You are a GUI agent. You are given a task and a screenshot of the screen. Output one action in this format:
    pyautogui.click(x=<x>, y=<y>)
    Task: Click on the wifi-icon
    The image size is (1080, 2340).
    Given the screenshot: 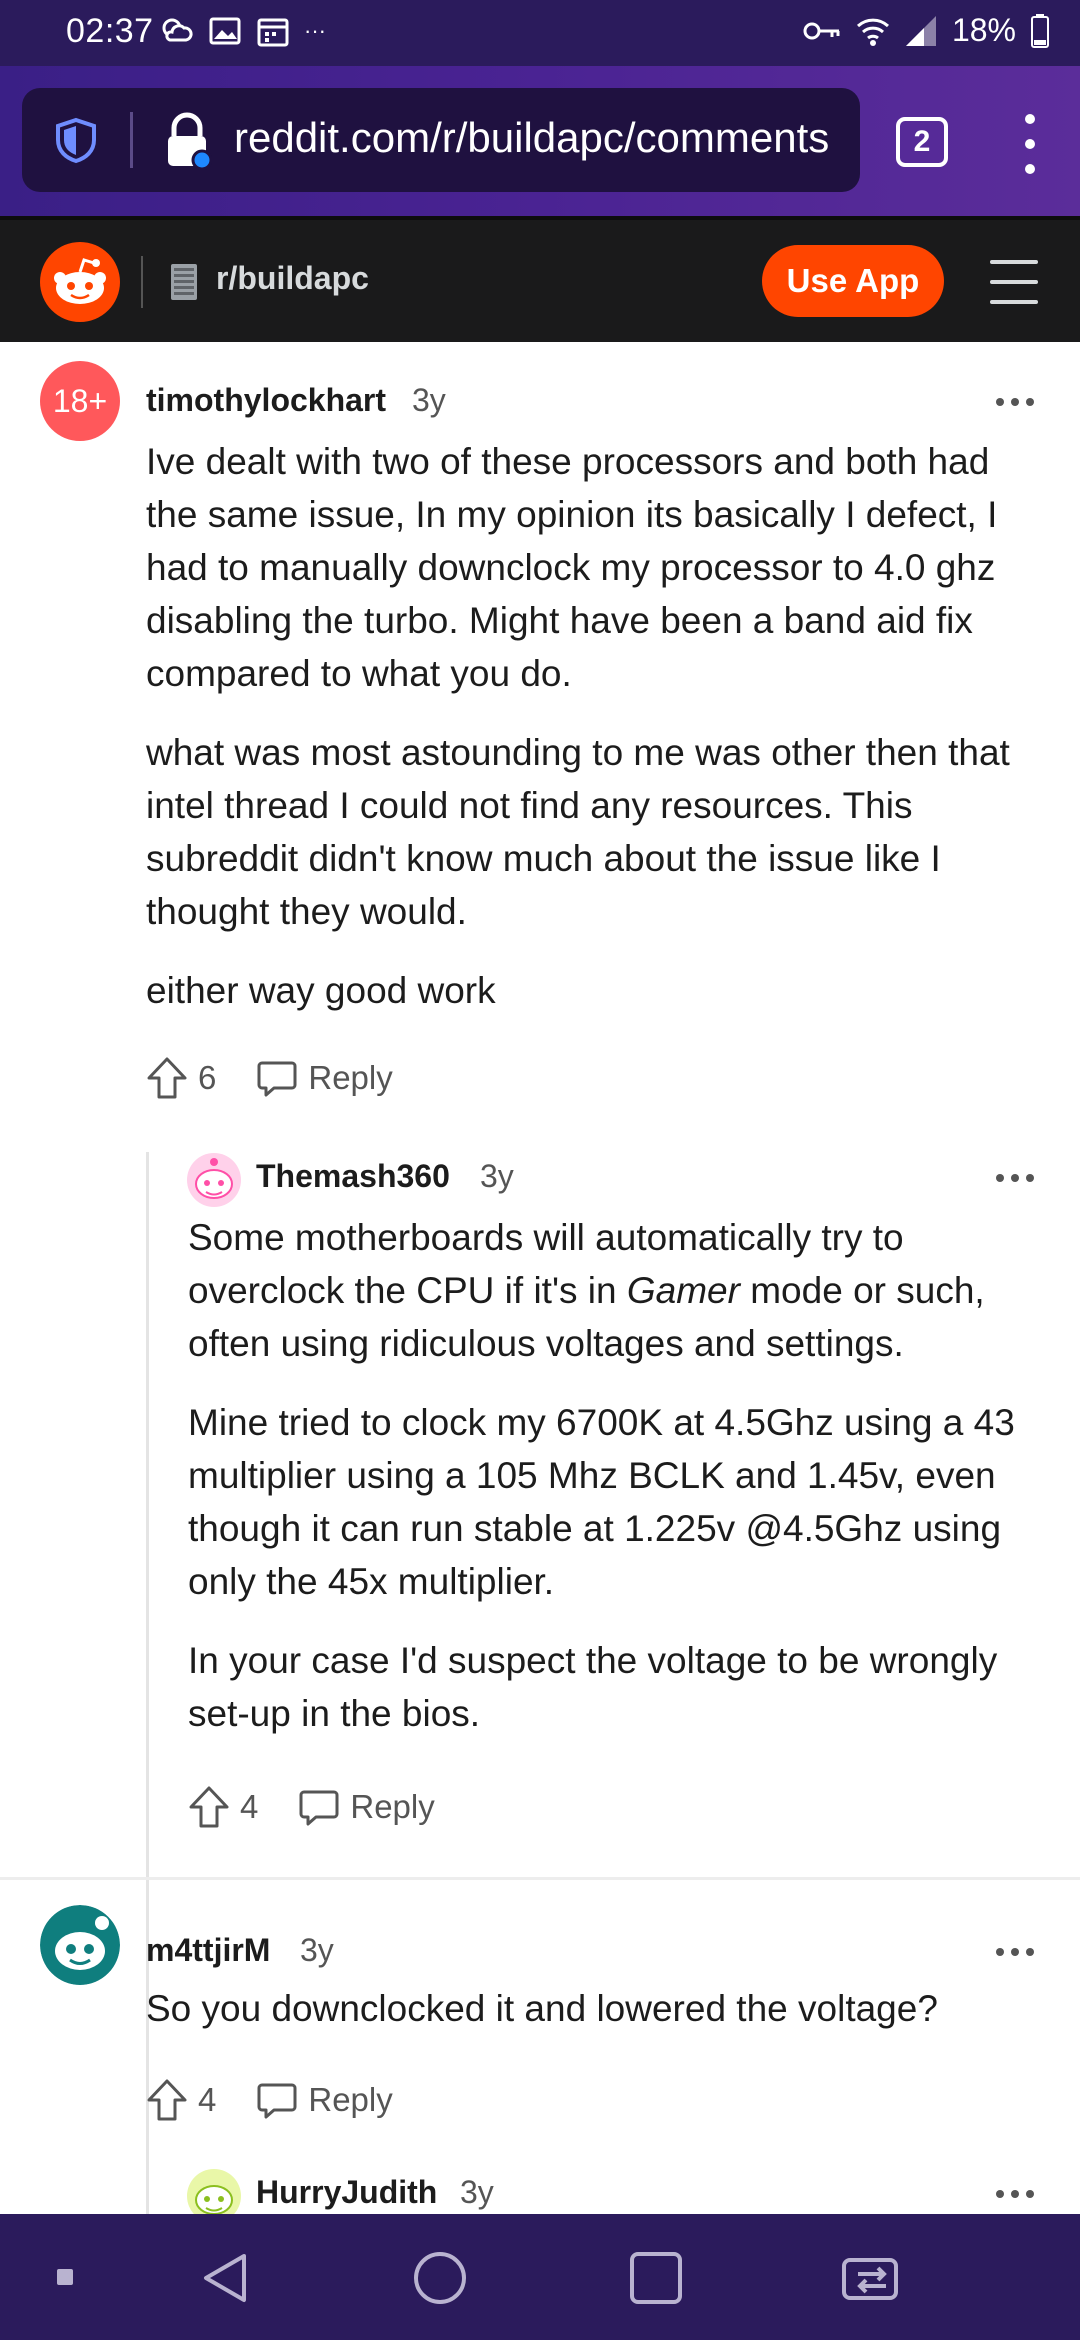 What is the action you would take?
    pyautogui.click(x=872, y=32)
    